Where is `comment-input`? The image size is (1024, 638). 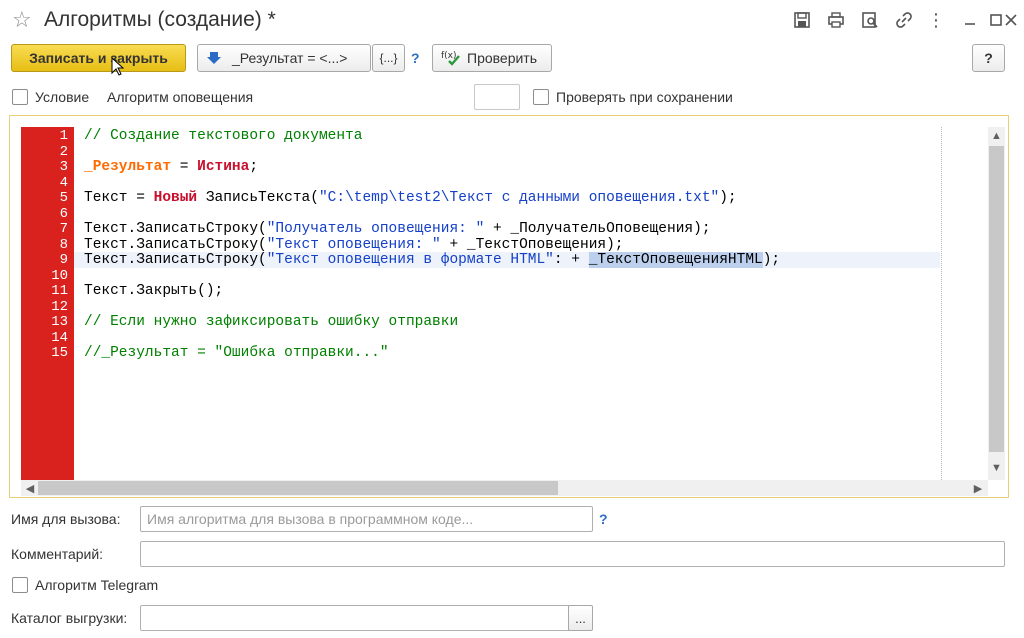
comment-input is located at coordinates (572, 554).